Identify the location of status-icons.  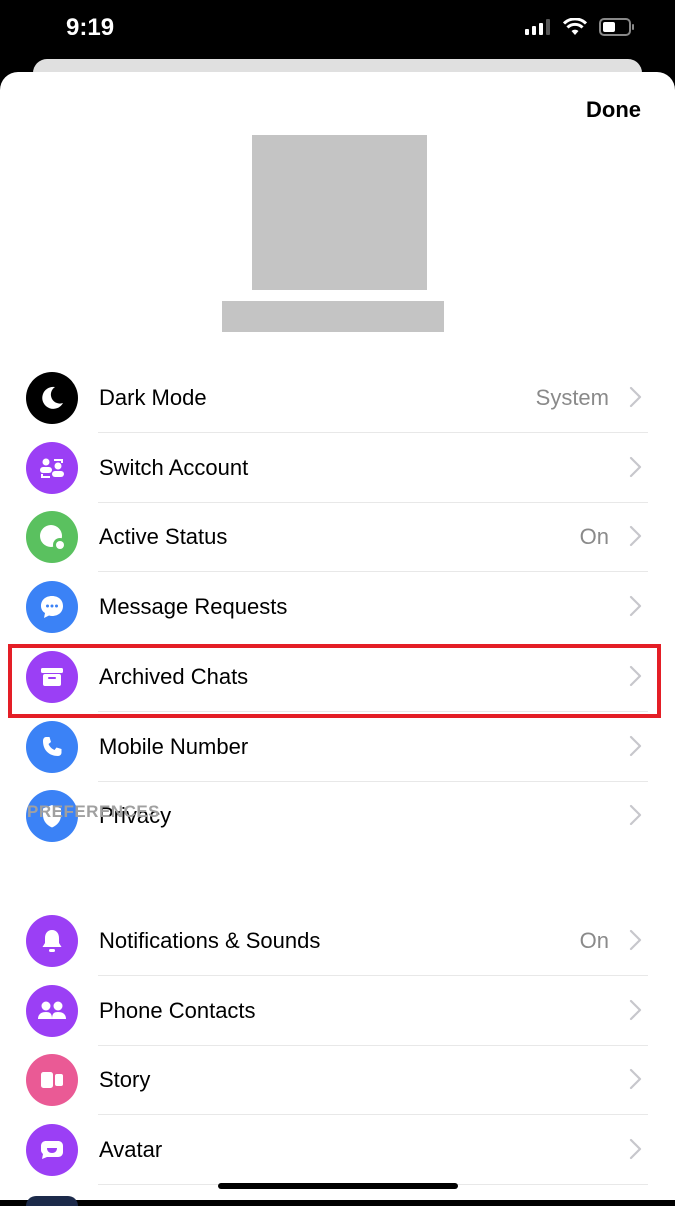
(580, 27).